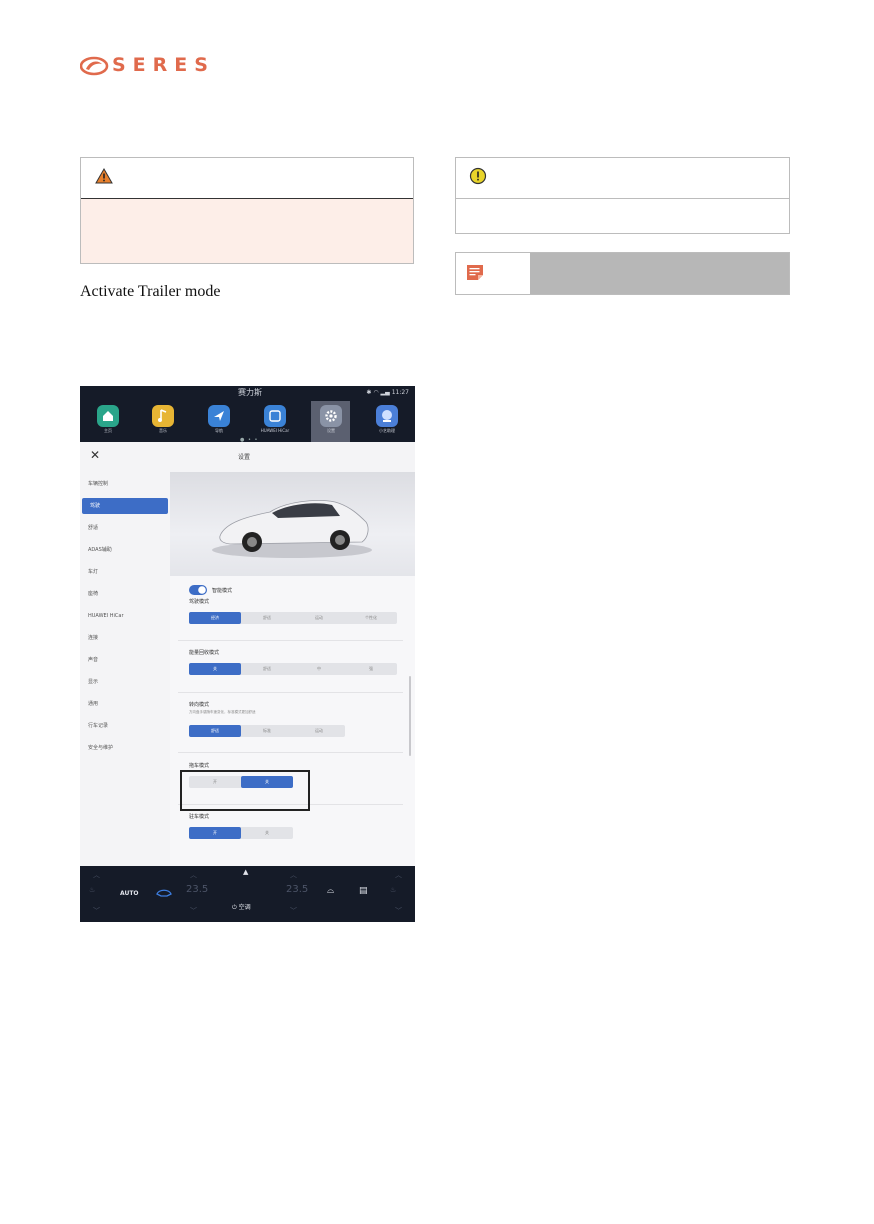  What do you see at coordinates (319, 669) in the screenshot?
I see `regen-mode-option: 中` at bounding box center [319, 669].